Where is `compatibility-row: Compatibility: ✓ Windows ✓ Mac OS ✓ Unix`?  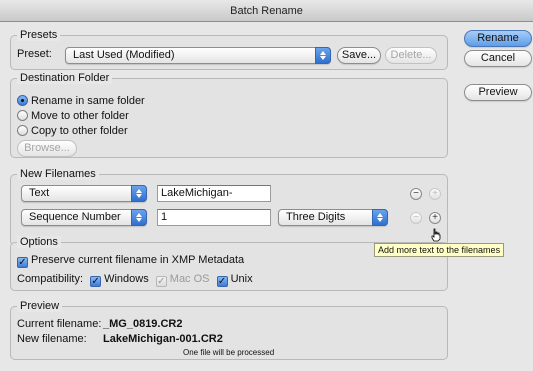
compatibility-row: Compatibility: ✓ Windows ✓ Mac OS ✓ Unix is located at coordinates (135, 280).